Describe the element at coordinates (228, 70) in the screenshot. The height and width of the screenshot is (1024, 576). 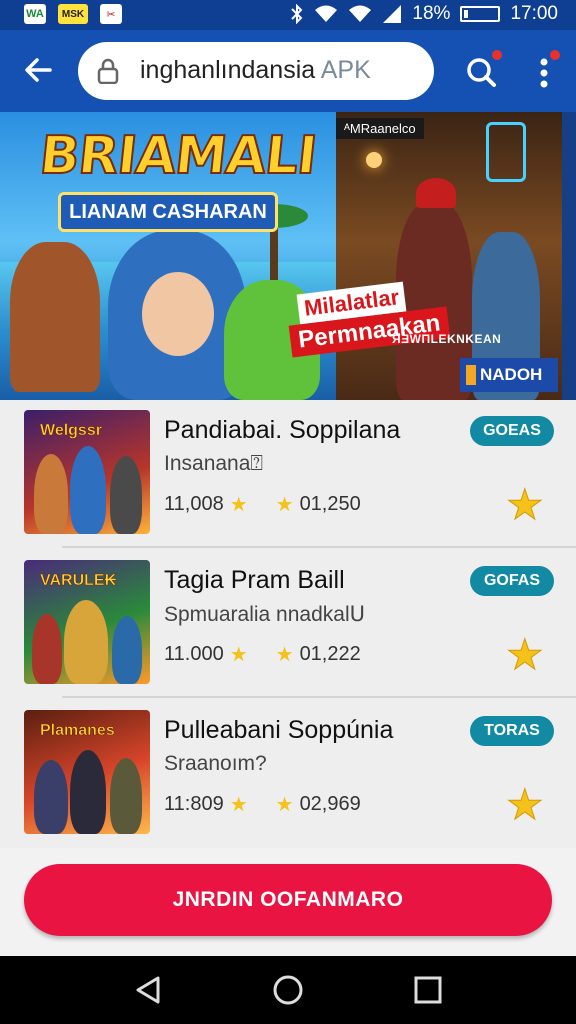
I see `search-query-text: inghanlındansia` at that location.